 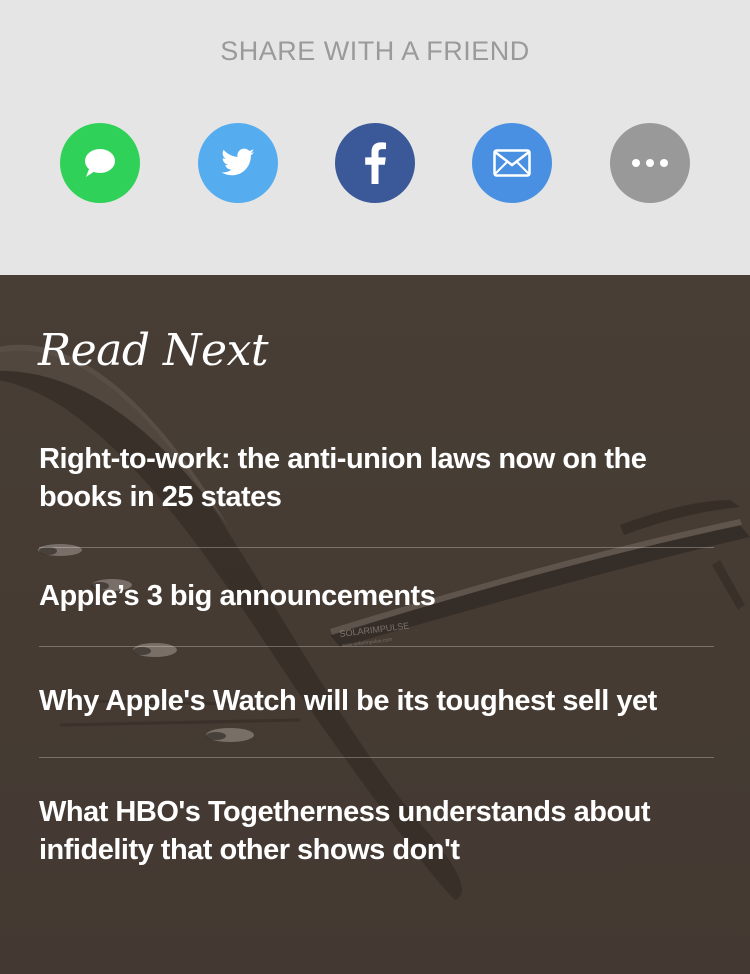 I want to click on share-messages-button, so click(x=100, y=163).